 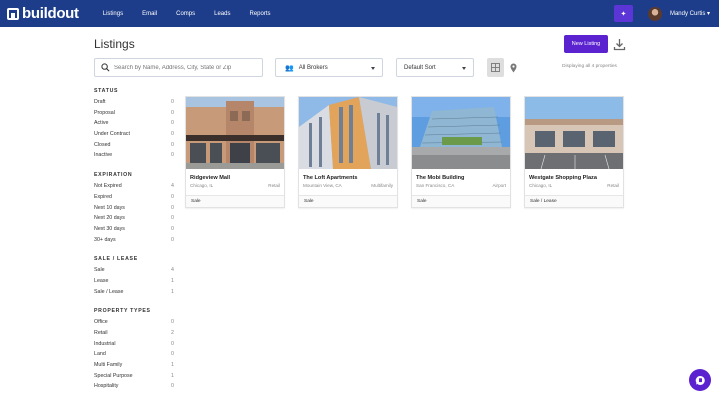 What do you see at coordinates (116, 259) in the screenshot?
I see `filter-heading: SALE / LEASE` at bounding box center [116, 259].